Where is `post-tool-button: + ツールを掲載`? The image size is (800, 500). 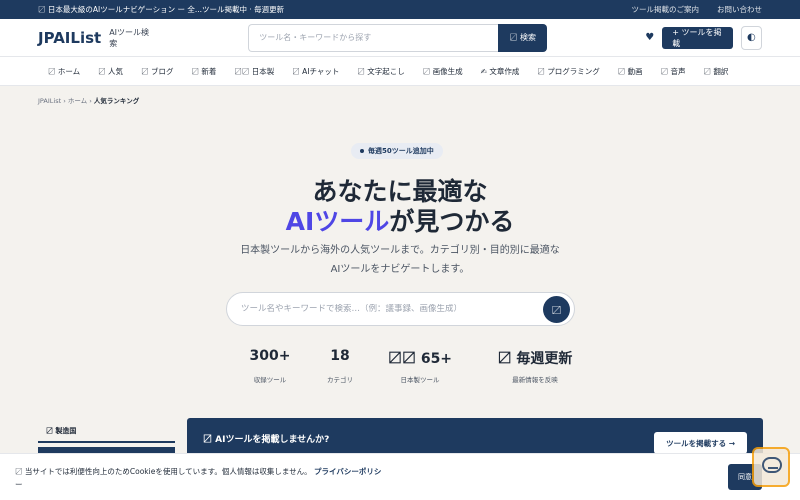
post-tool-button: + ツールを掲載 is located at coordinates (697, 37).